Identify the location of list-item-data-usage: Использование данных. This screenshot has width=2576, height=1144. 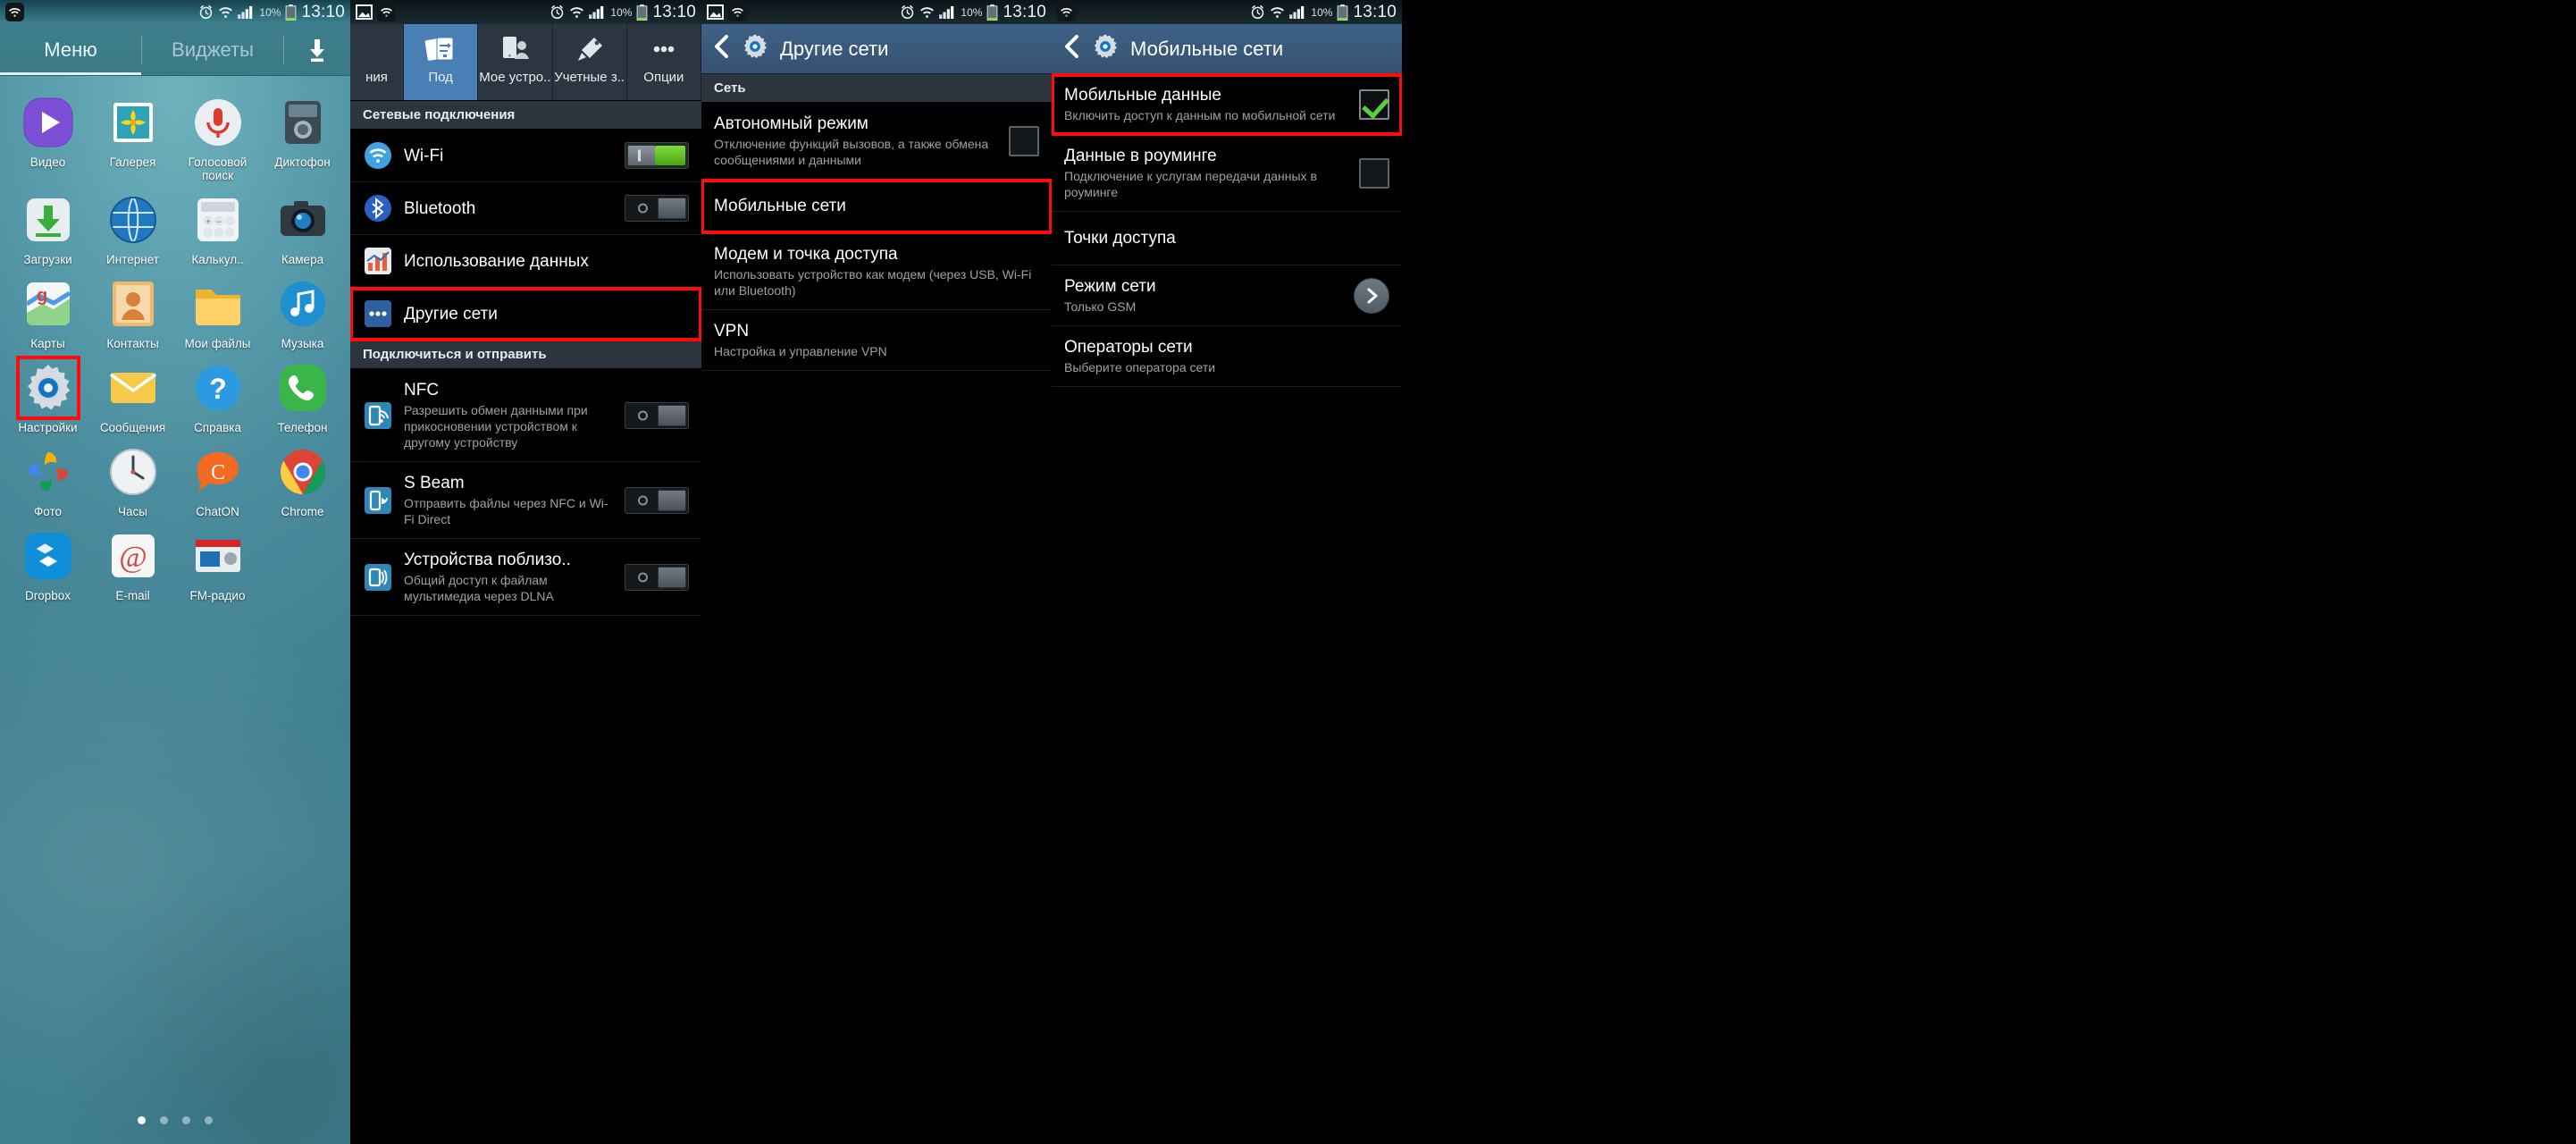
(526, 261).